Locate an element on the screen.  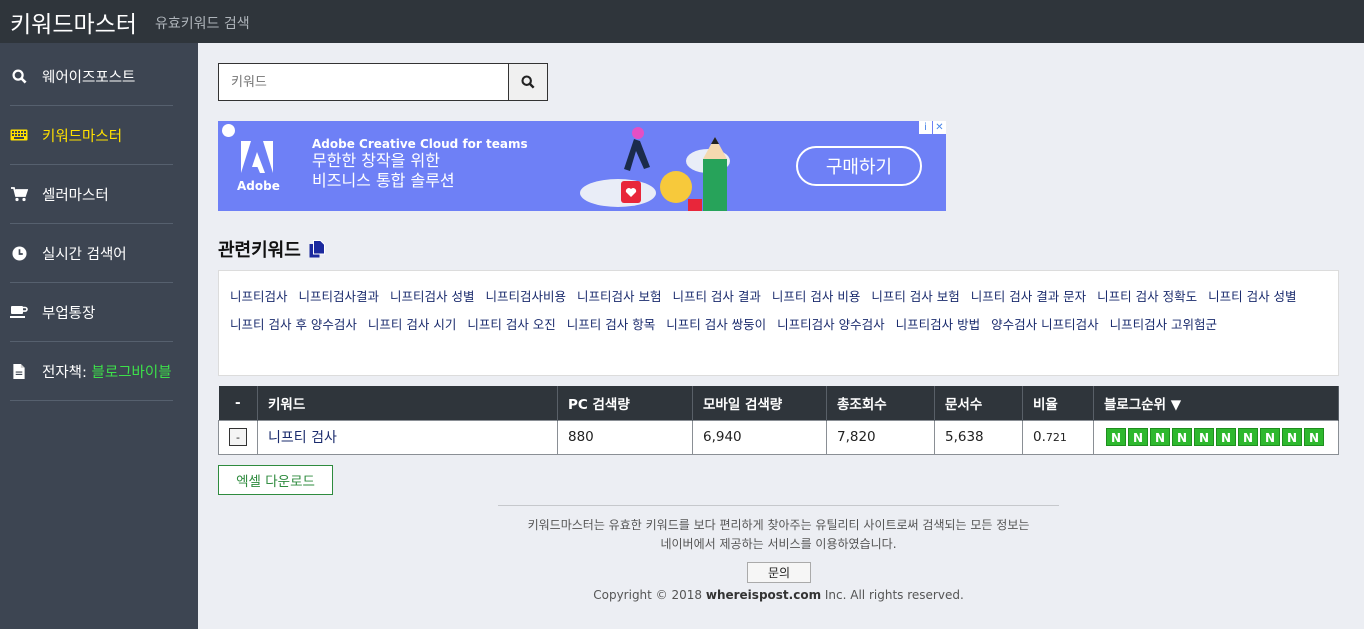
col-header-keyword: 키워드 is located at coordinates (407, 403).